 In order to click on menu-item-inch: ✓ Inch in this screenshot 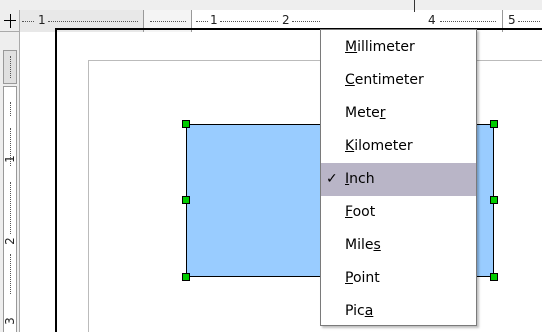, I will do `click(398, 179)`.